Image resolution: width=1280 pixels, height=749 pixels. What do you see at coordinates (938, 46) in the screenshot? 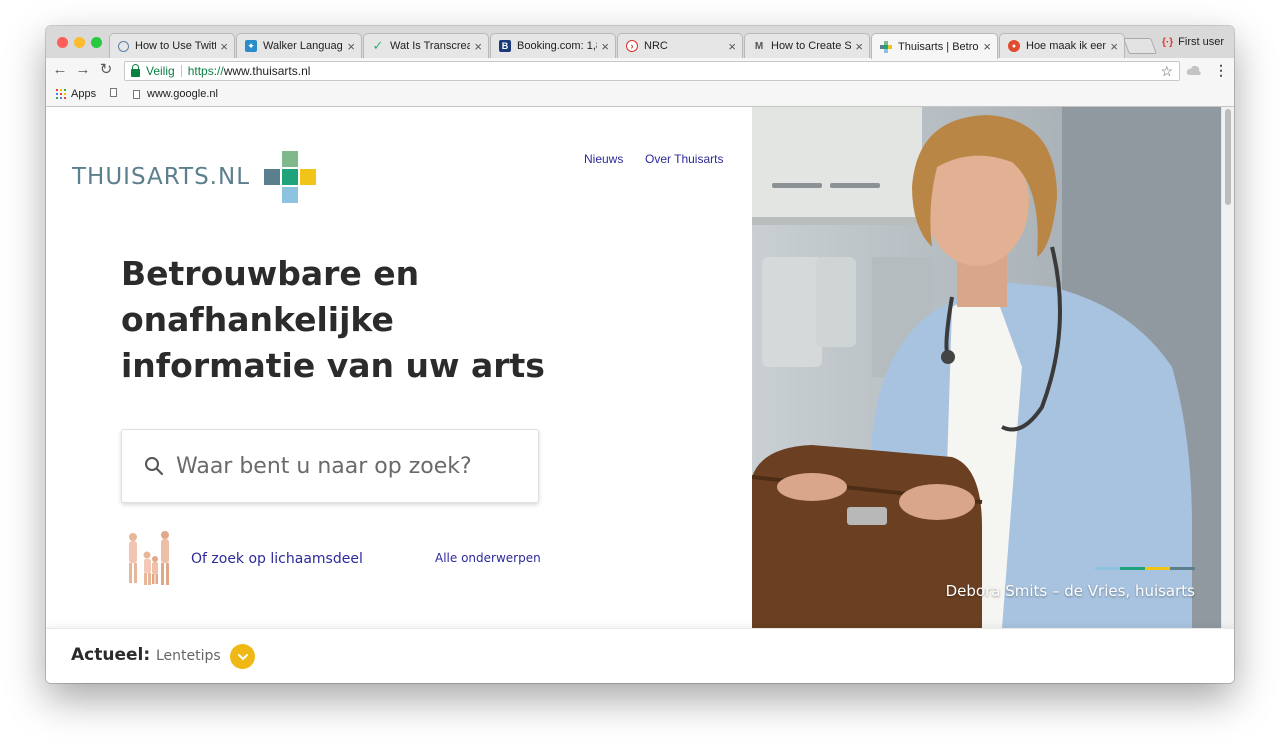
I see `tab-title: Thuisarts | Betro` at bounding box center [938, 46].